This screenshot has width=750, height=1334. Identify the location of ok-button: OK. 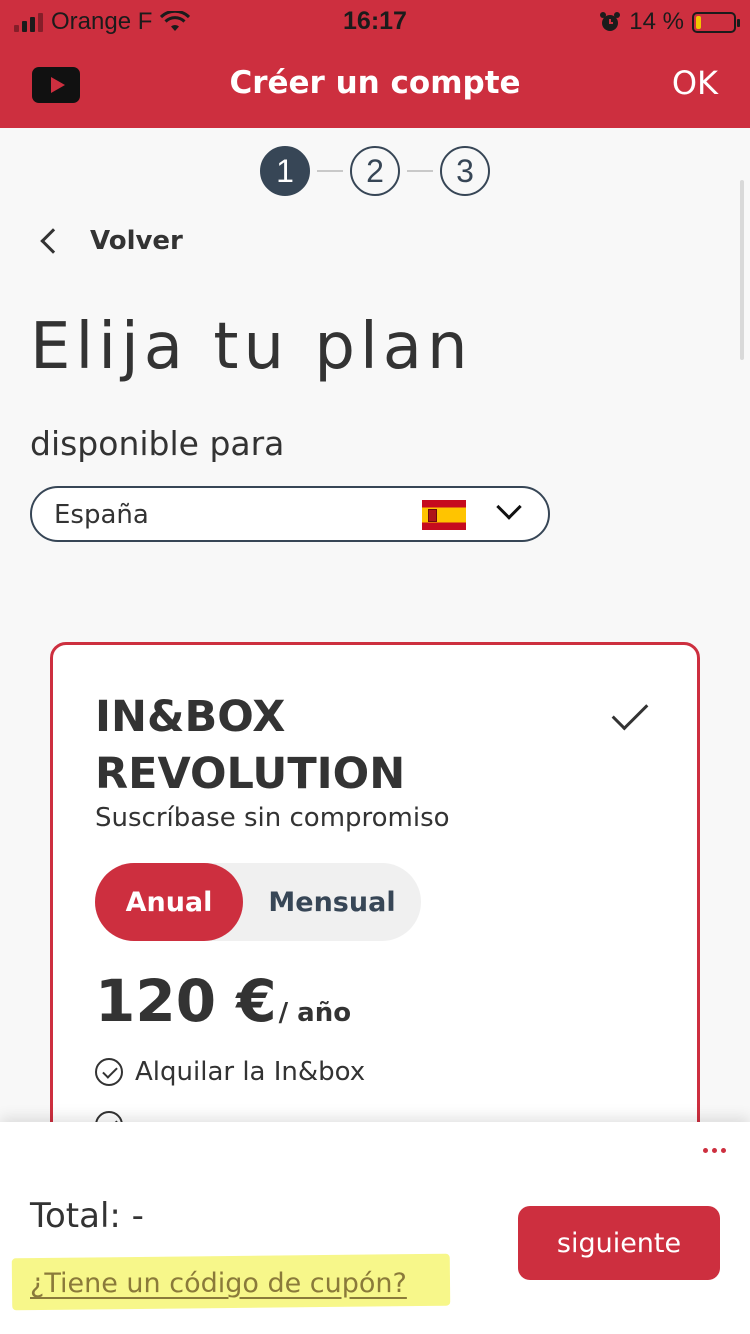
(695, 83).